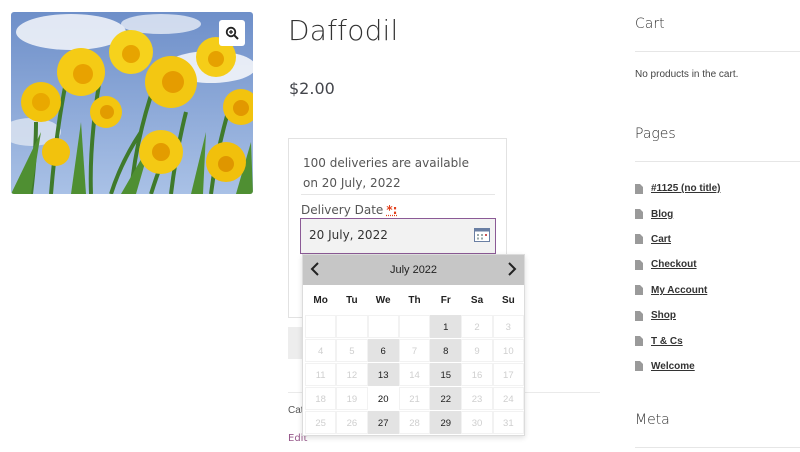 The height and width of the screenshot is (452, 800). What do you see at coordinates (295, 410) in the screenshot?
I see `product-category: Cat` at bounding box center [295, 410].